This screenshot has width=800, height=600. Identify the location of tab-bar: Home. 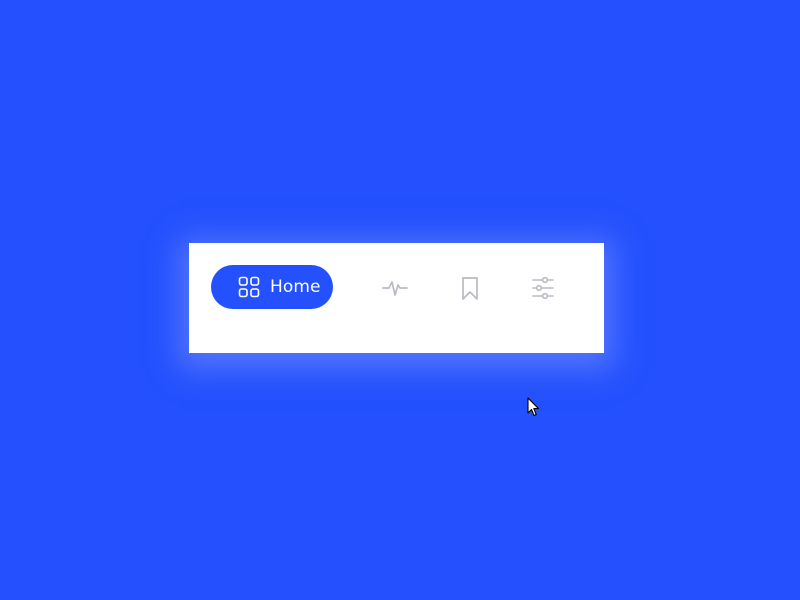
(396, 298).